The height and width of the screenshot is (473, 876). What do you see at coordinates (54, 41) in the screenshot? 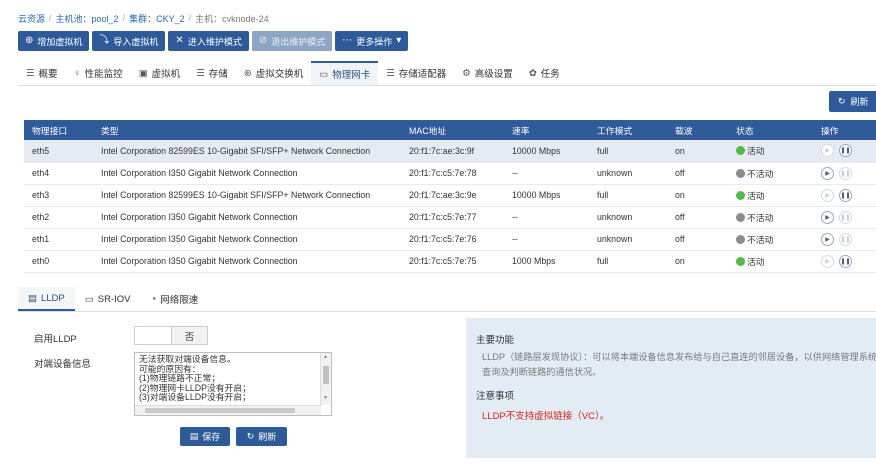
I see `add-vm-button: ⊕ 增加虚拟机` at bounding box center [54, 41].